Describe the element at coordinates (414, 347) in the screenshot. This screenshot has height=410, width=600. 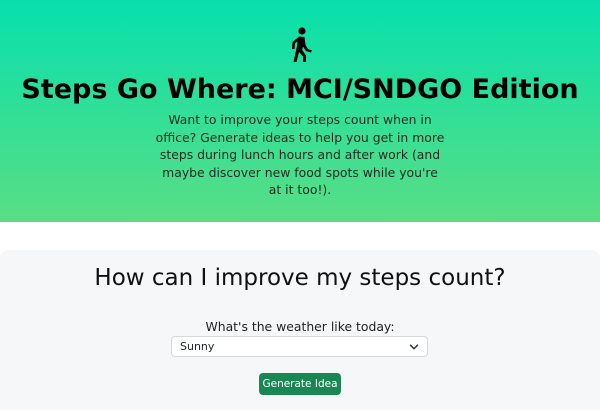
I see `chevron-down-icon` at that location.